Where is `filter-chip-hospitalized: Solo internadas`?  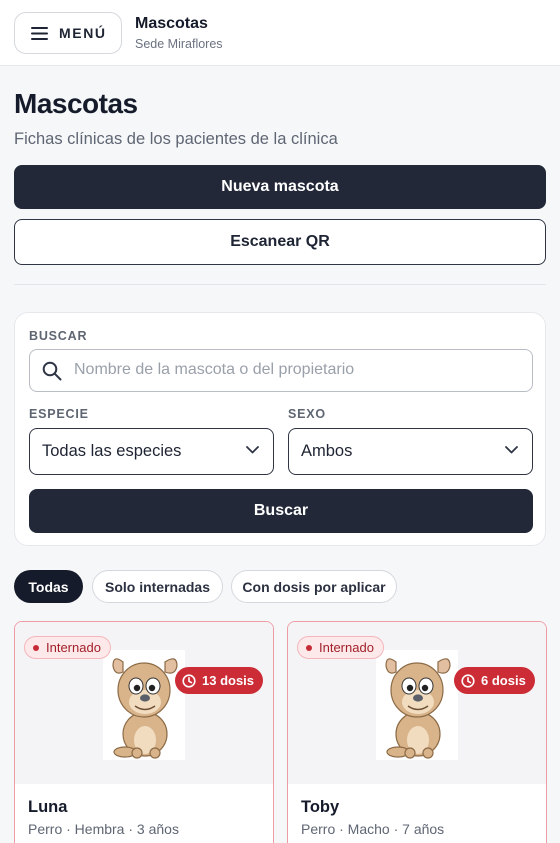
filter-chip-hospitalized: Solo internadas is located at coordinates (157, 586).